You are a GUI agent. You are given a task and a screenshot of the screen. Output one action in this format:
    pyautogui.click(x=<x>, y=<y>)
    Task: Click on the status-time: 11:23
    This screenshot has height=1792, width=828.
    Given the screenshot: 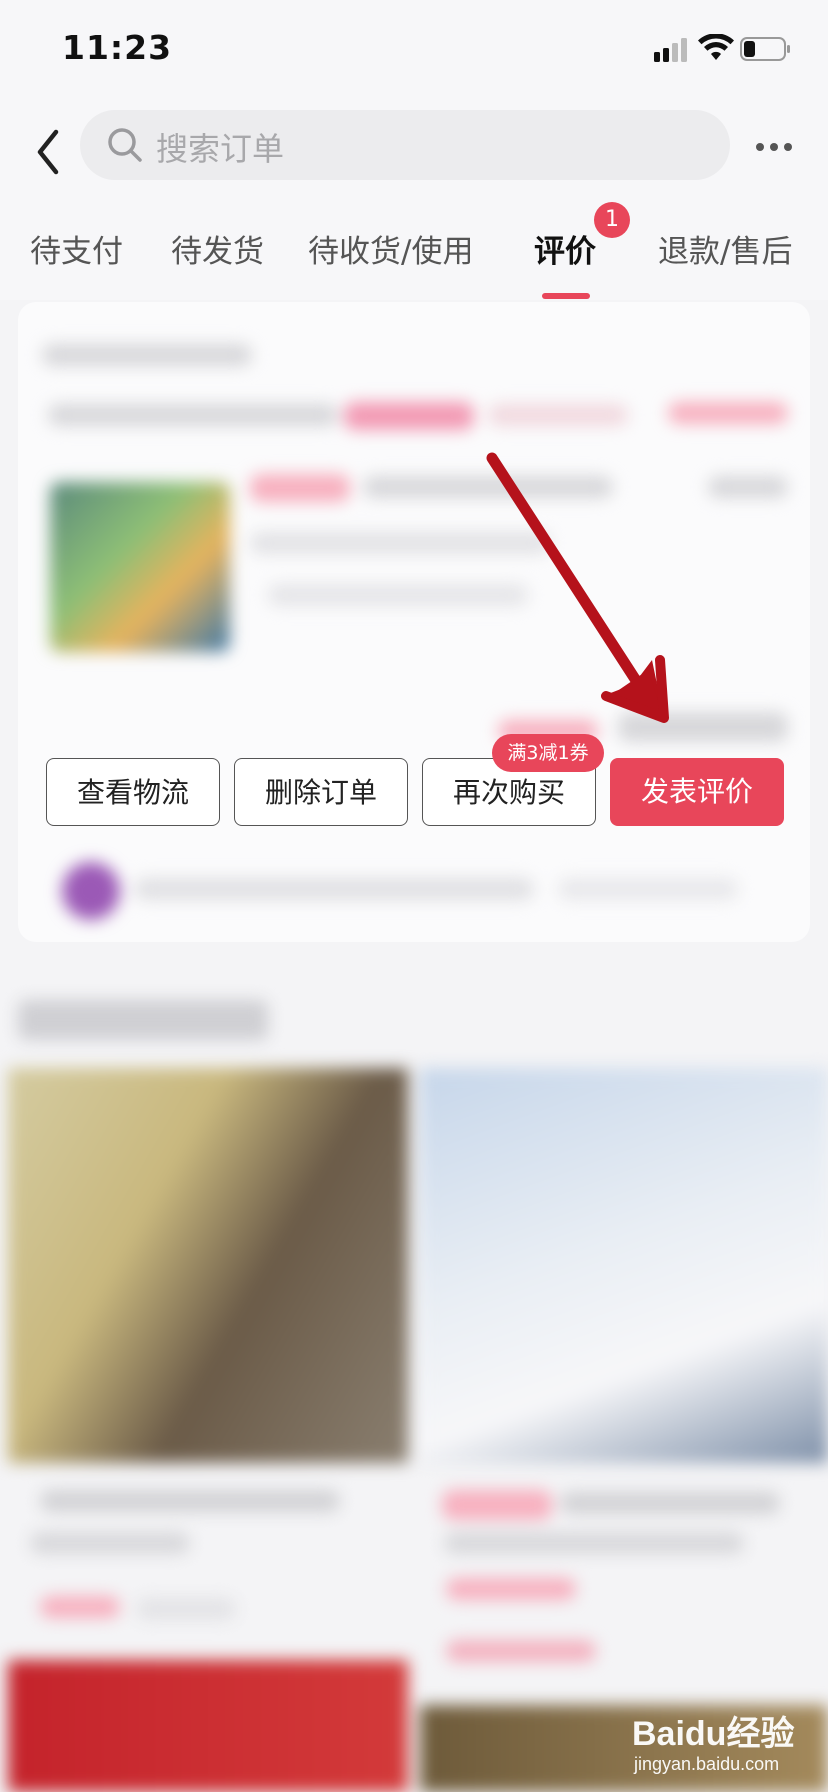 What is the action you would take?
    pyautogui.click(x=117, y=47)
    